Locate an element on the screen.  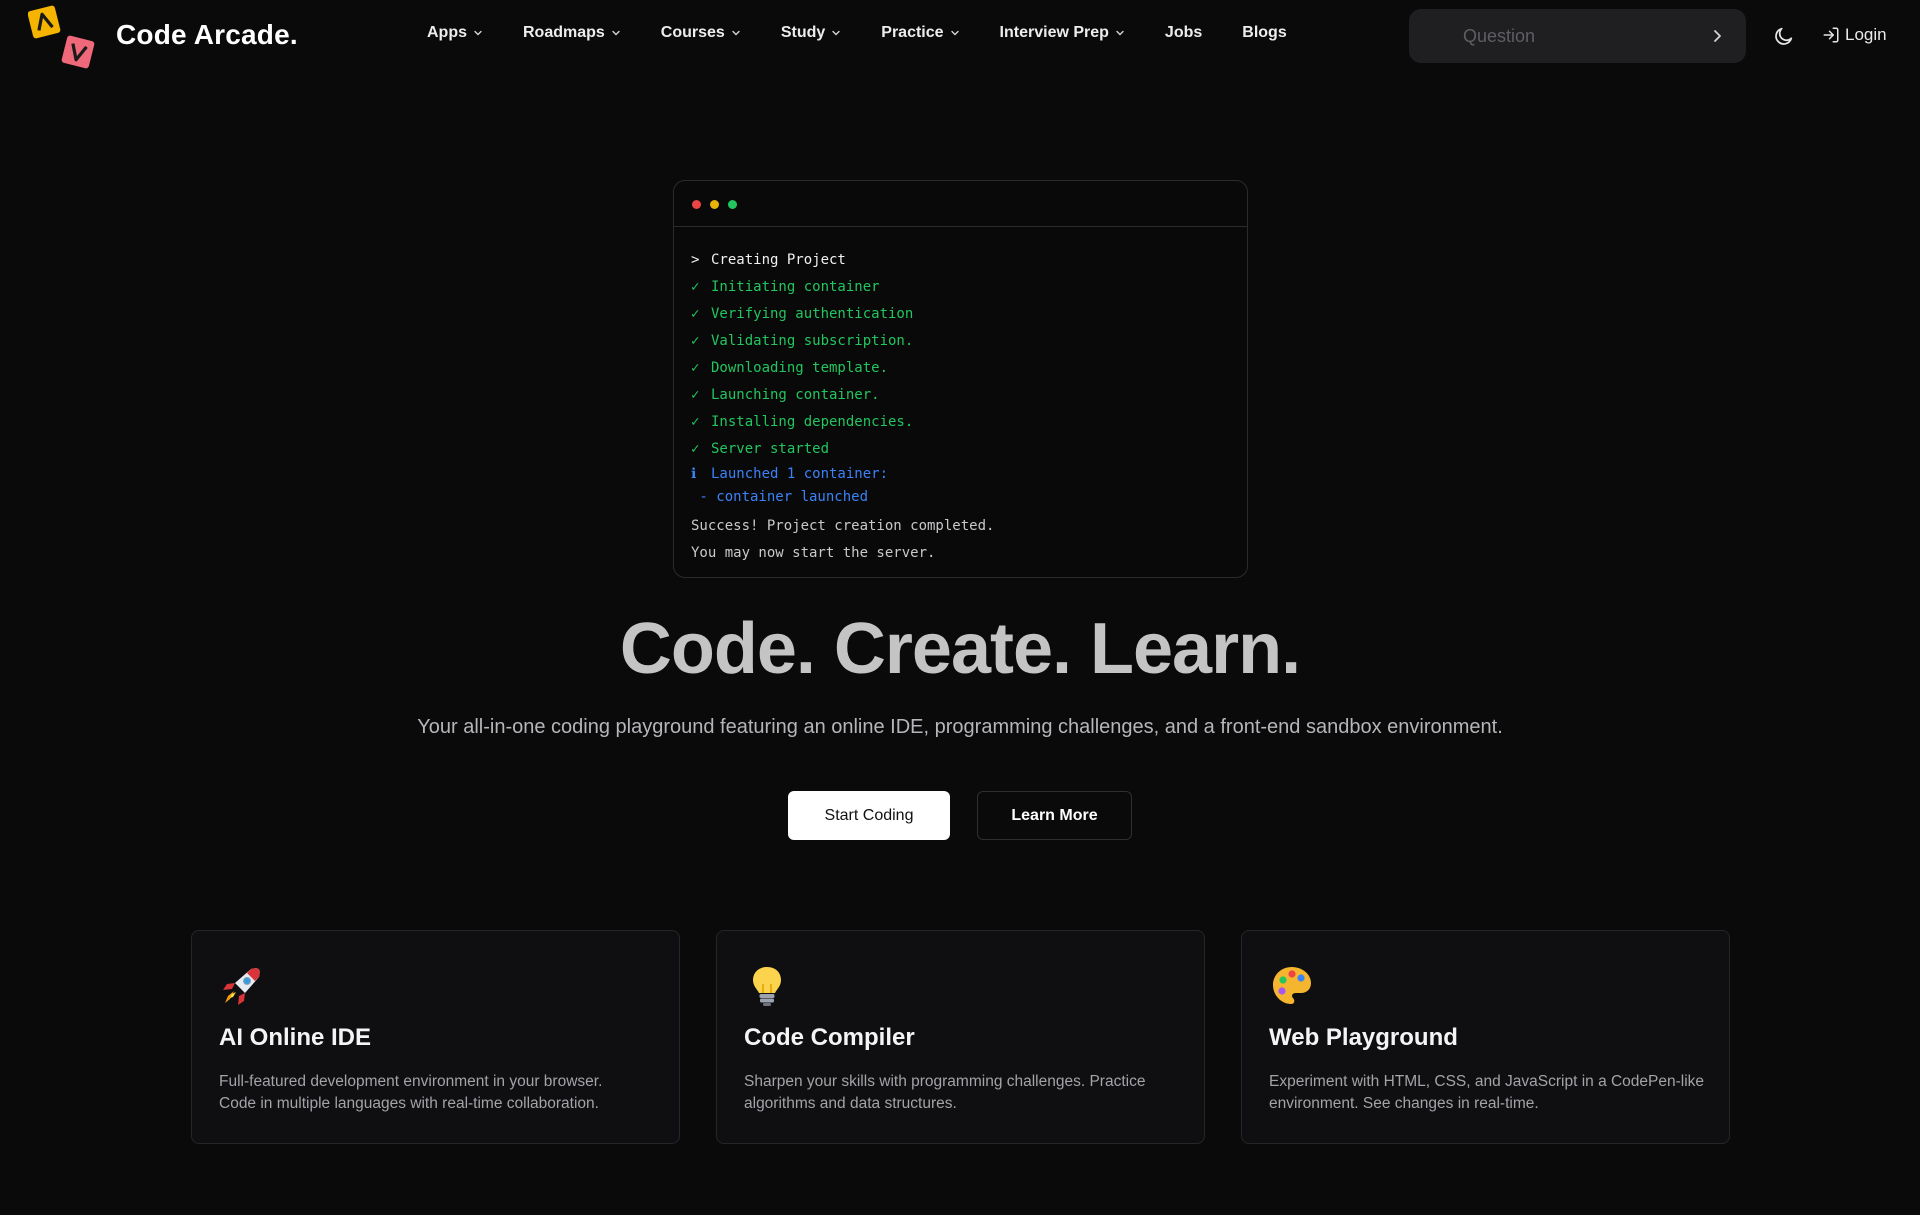
login-label: Login is located at coordinates (1866, 34).